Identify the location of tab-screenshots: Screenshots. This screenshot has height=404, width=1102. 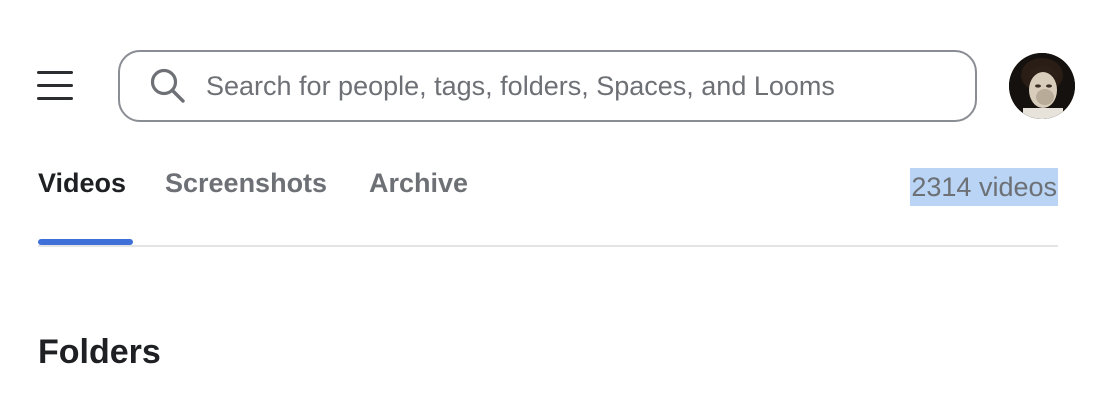
(246, 183).